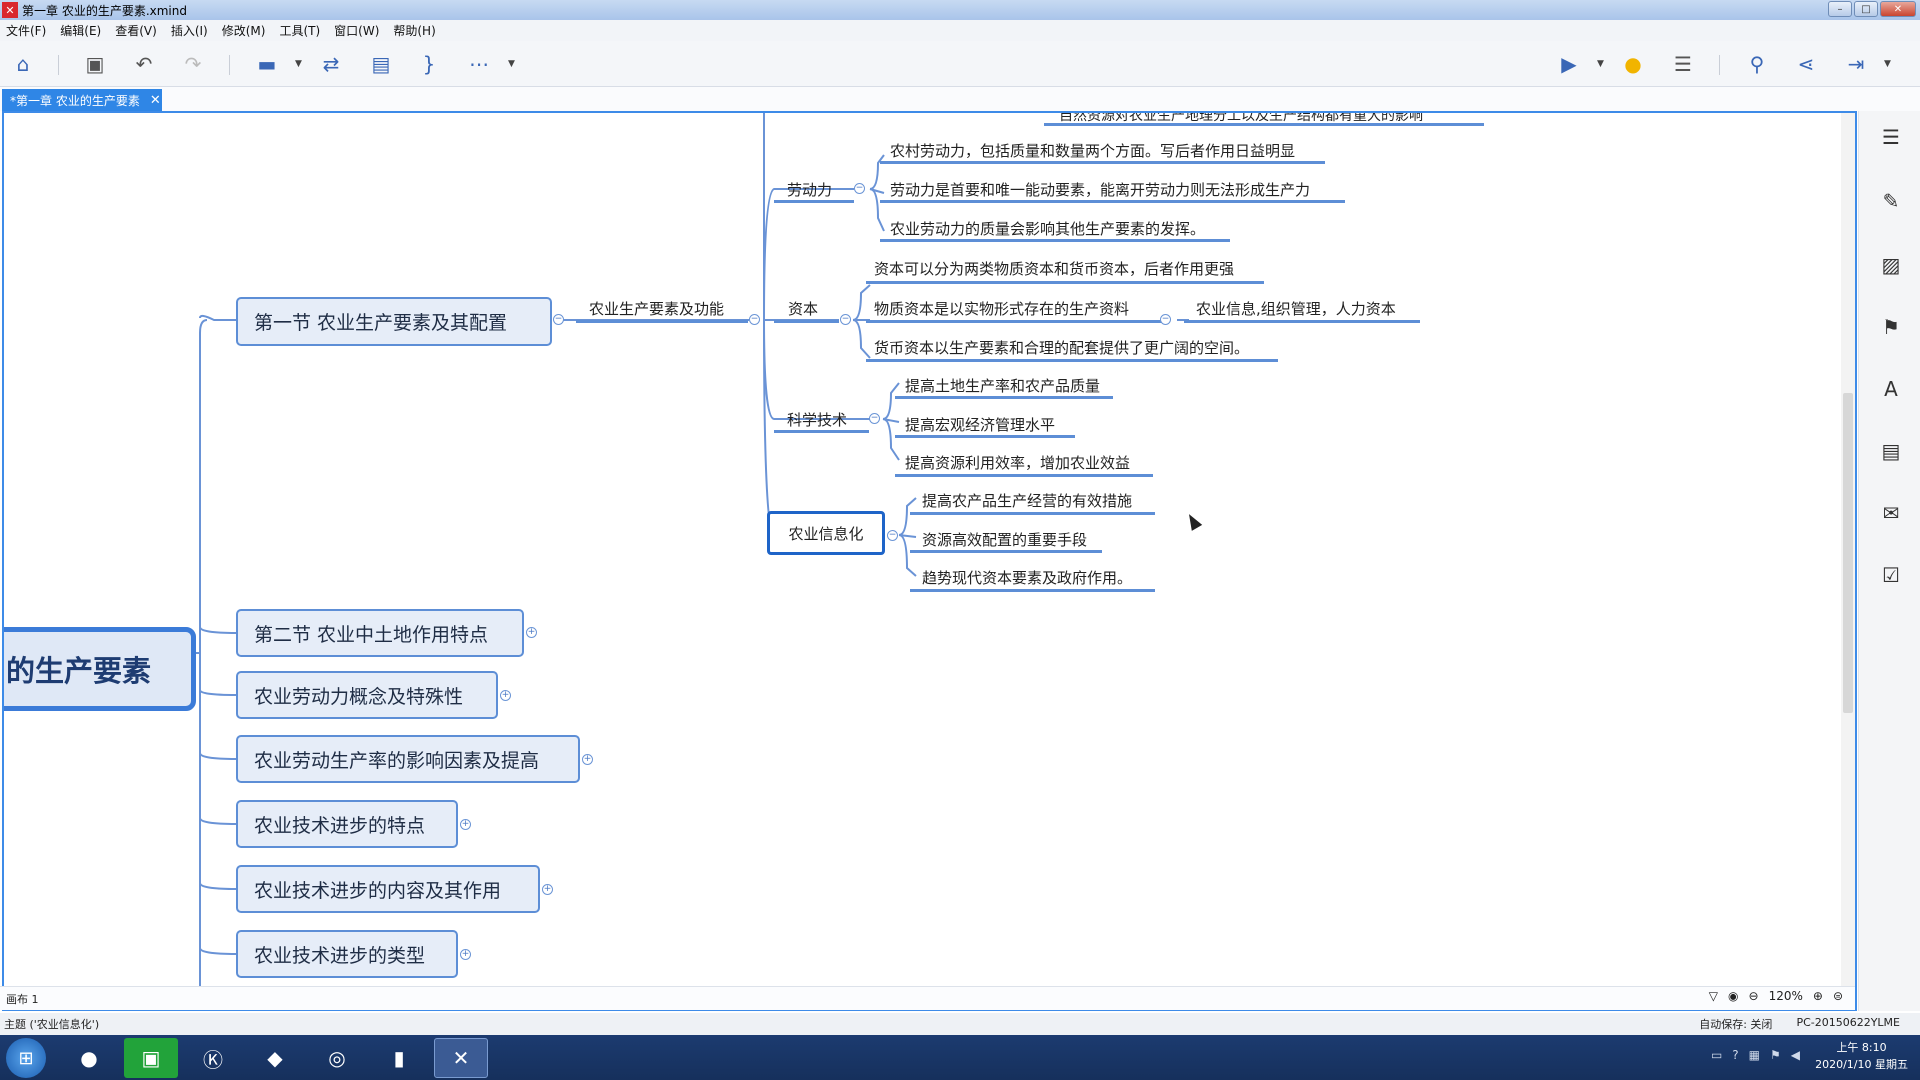 The image size is (1920, 1080). Describe the element at coordinates (244, 30) in the screenshot. I see `menu-modify: 修改(M)` at that location.